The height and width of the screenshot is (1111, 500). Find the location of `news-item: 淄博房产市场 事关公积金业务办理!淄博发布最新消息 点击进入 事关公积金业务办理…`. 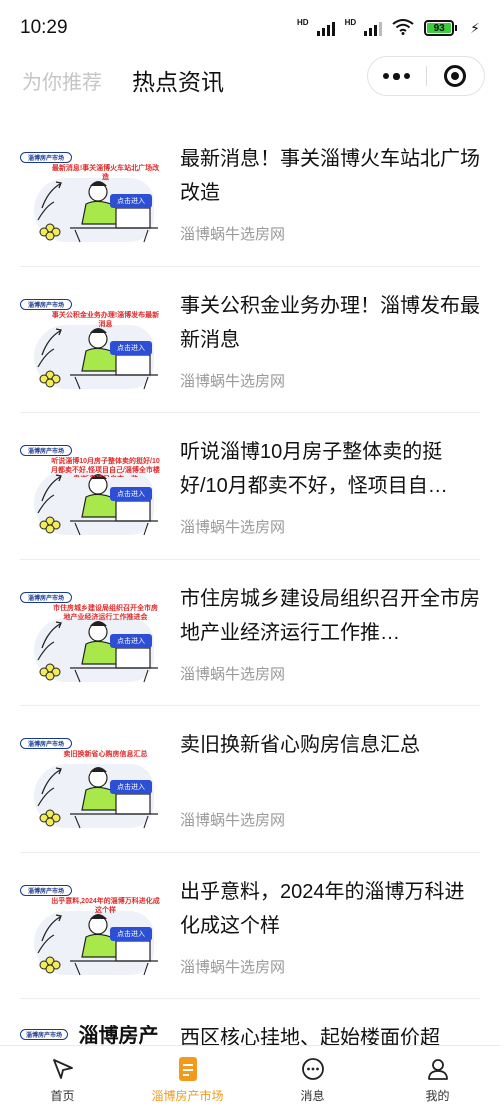

news-item: 淄博房产市场 事关公积金业务办理!淄博发布最新消息 点击进入 事关公积金业务办理… is located at coordinates (250, 340).